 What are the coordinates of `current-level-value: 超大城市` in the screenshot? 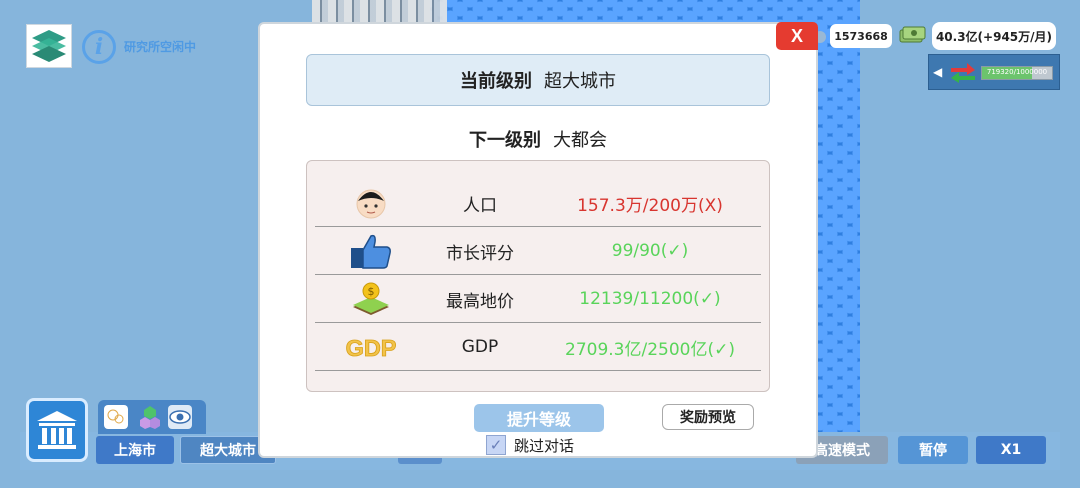 It's located at (580, 81).